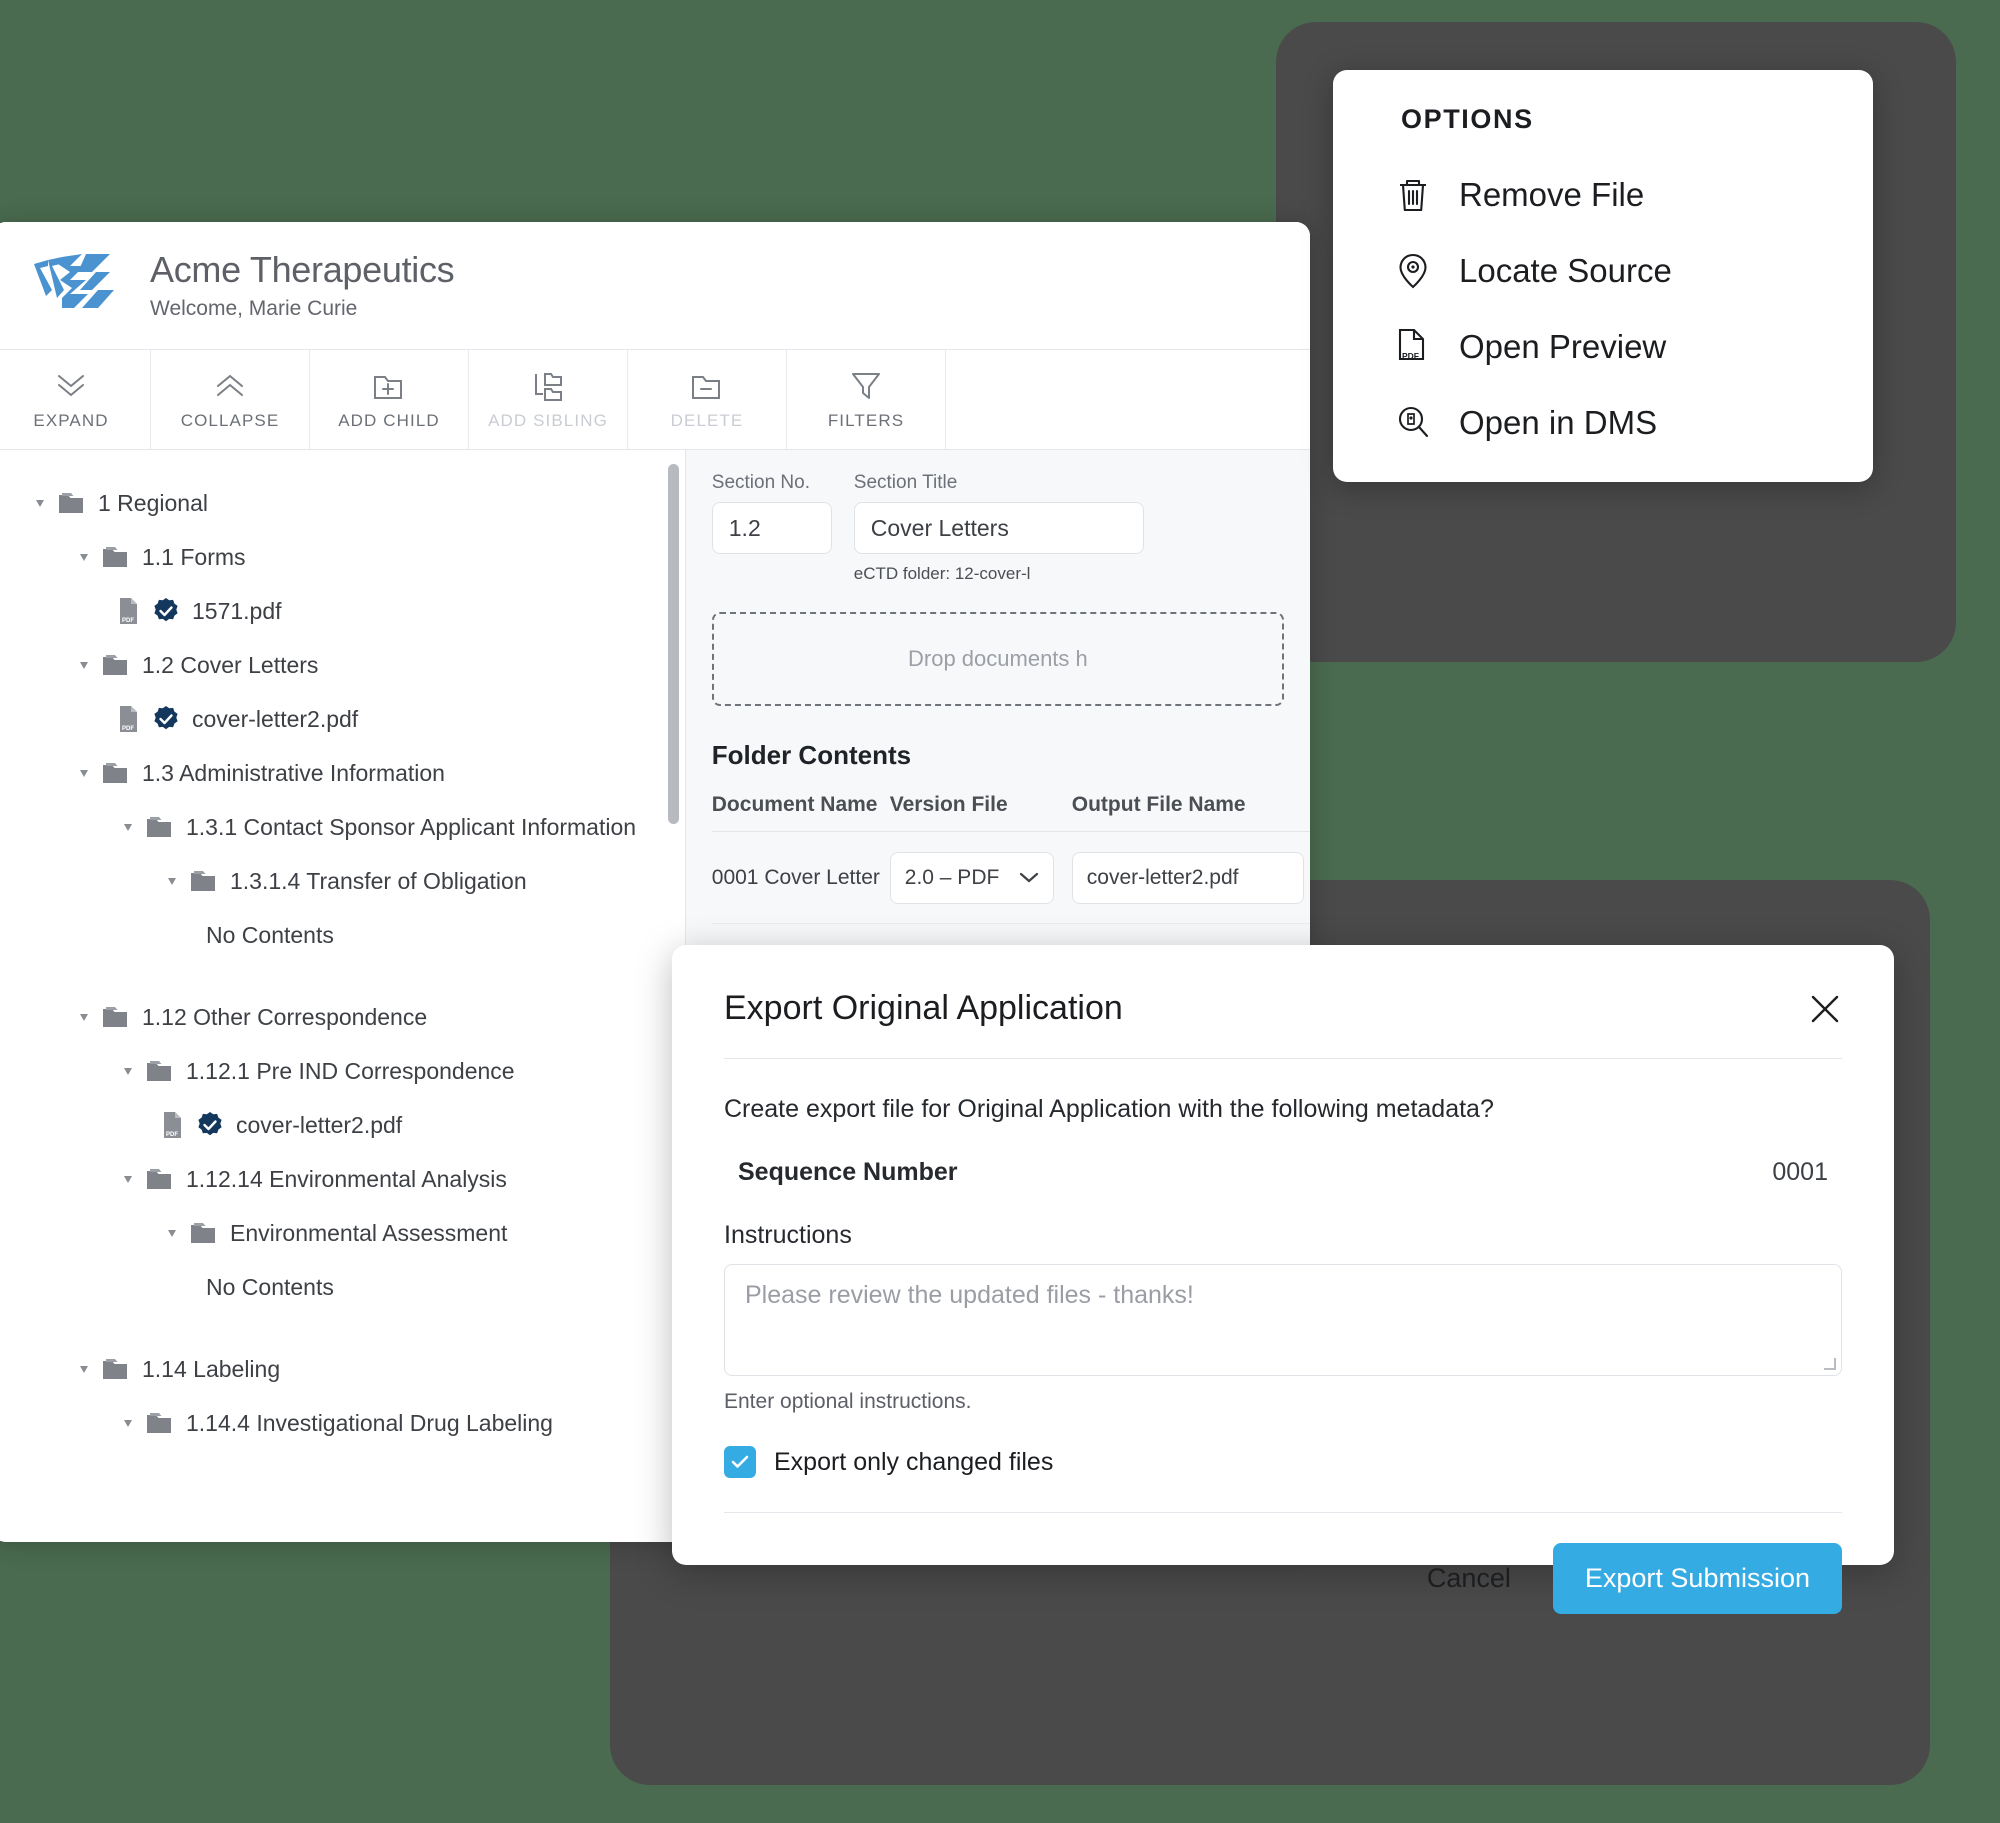 The width and height of the screenshot is (2000, 1823). I want to click on document-dropzone: Drop documents h, so click(997, 659).